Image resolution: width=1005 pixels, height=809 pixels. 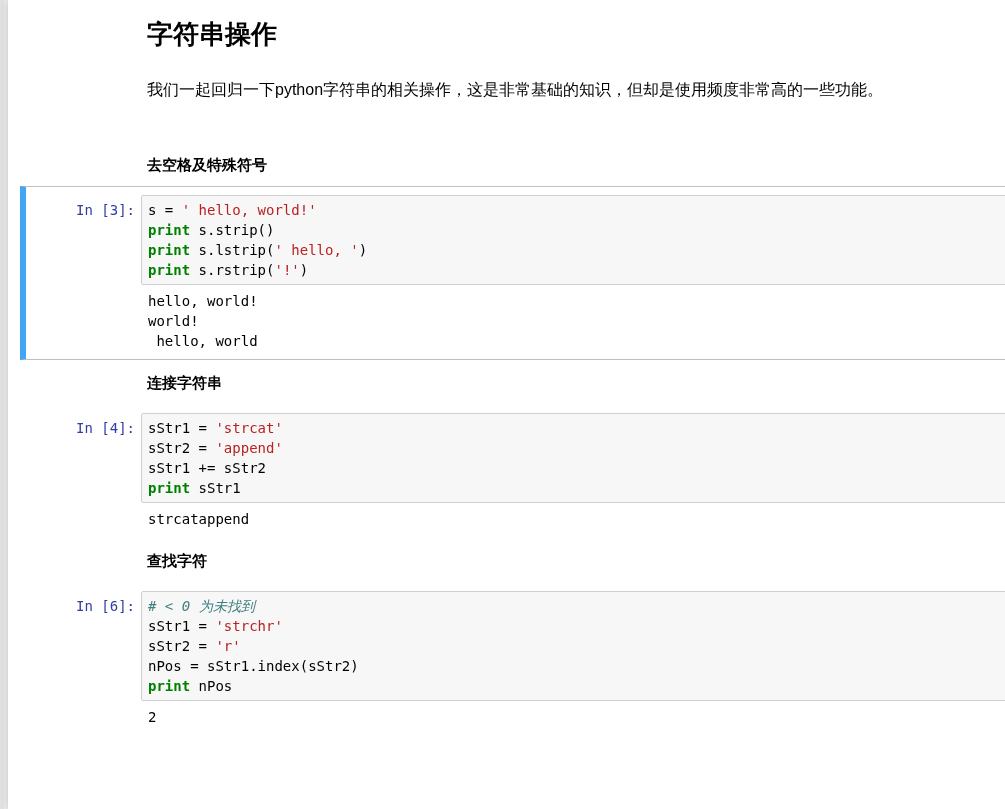 What do you see at coordinates (233, 210) in the screenshot?
I see `code-line: s = ' hello, world!'` at bounding box center [233, 210].